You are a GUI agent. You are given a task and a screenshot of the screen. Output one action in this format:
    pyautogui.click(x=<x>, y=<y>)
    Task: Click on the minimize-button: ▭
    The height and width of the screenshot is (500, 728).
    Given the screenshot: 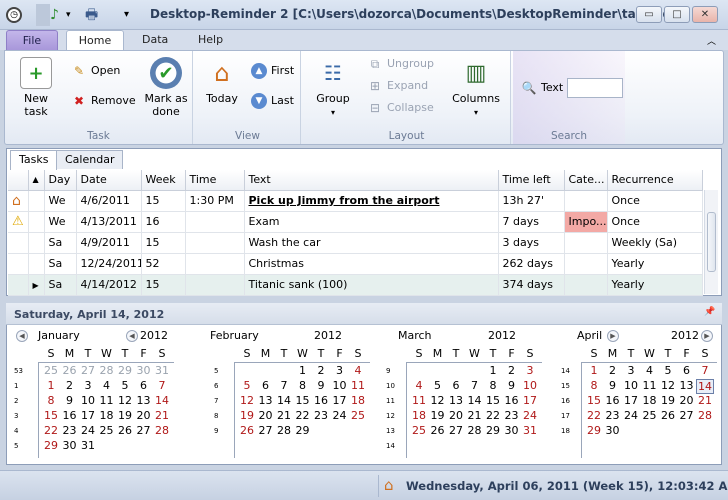 What is the action you would take?
    pyautogui.click(x=649, y=14)
    